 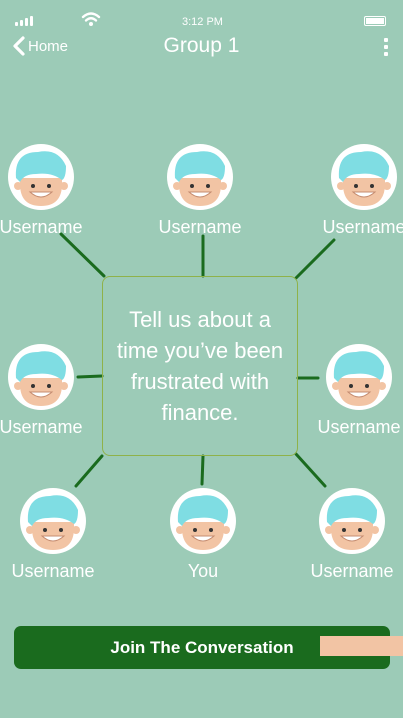 What do you see at coordinates (203, 571) in the screenshot?
I see `participant-name: You` at bounding box center [203, 571].